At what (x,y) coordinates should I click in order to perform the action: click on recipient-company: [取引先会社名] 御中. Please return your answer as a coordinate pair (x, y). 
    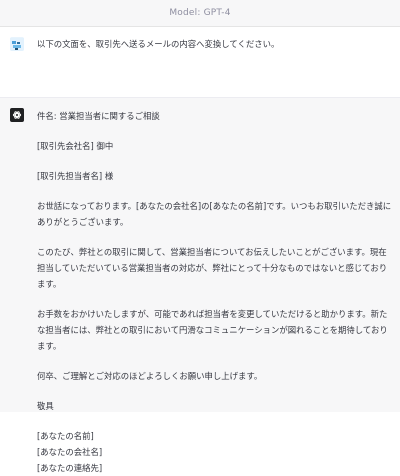
    Looking at the image, I should click on (75, 146).